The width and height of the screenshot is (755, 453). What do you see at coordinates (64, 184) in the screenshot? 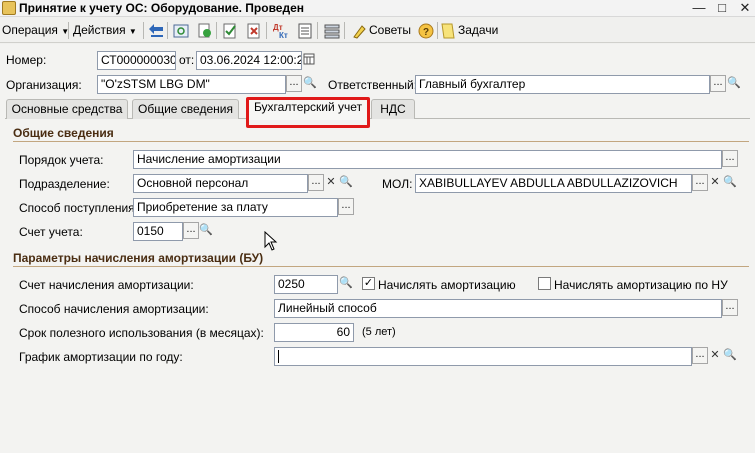
I see `division-label: Подразделение:` at bounding box center [64, 184].